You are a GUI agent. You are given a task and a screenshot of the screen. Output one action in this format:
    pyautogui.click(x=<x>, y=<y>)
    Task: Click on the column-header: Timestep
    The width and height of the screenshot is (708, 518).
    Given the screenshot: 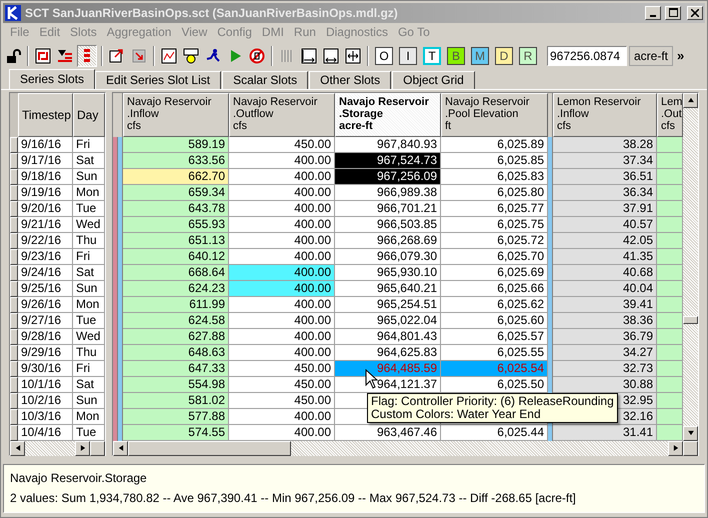 What is the action you would take?
    pyautogui.click(x=45, y=114)
    